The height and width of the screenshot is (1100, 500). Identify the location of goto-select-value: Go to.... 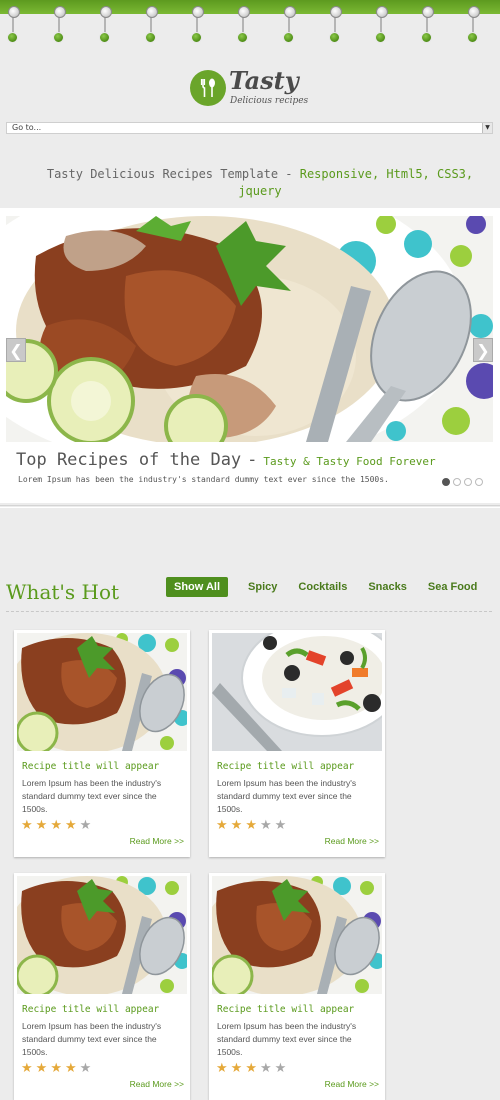
(27, 127).